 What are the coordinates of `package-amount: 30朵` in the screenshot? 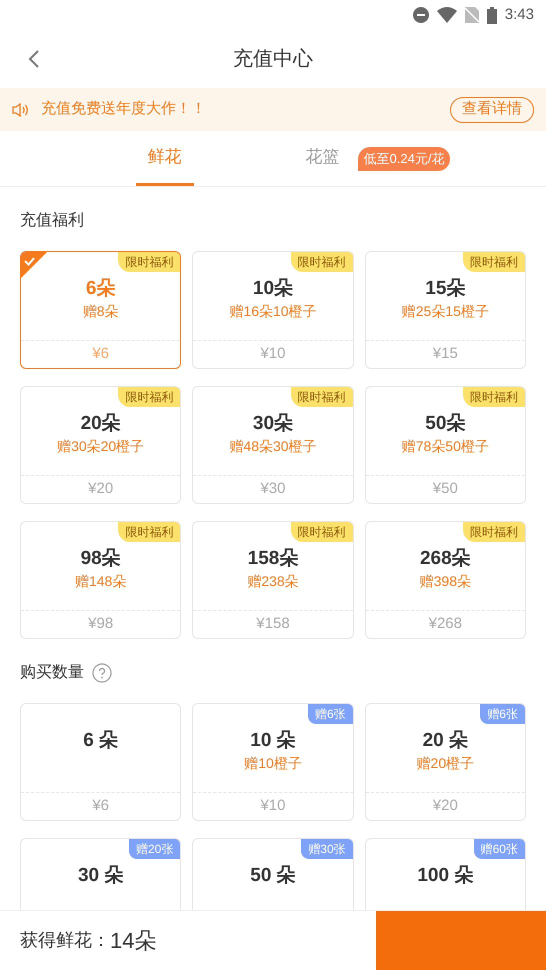 It's located at (273, 424).